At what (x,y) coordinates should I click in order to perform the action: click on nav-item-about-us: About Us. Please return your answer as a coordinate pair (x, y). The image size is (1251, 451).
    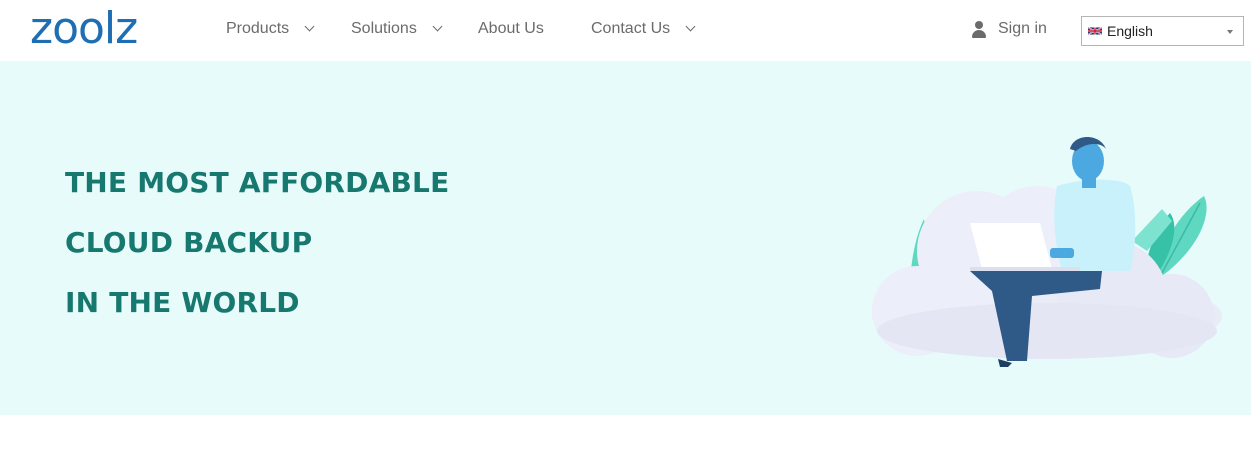
    Looking at the image, I should click on (511, 29).